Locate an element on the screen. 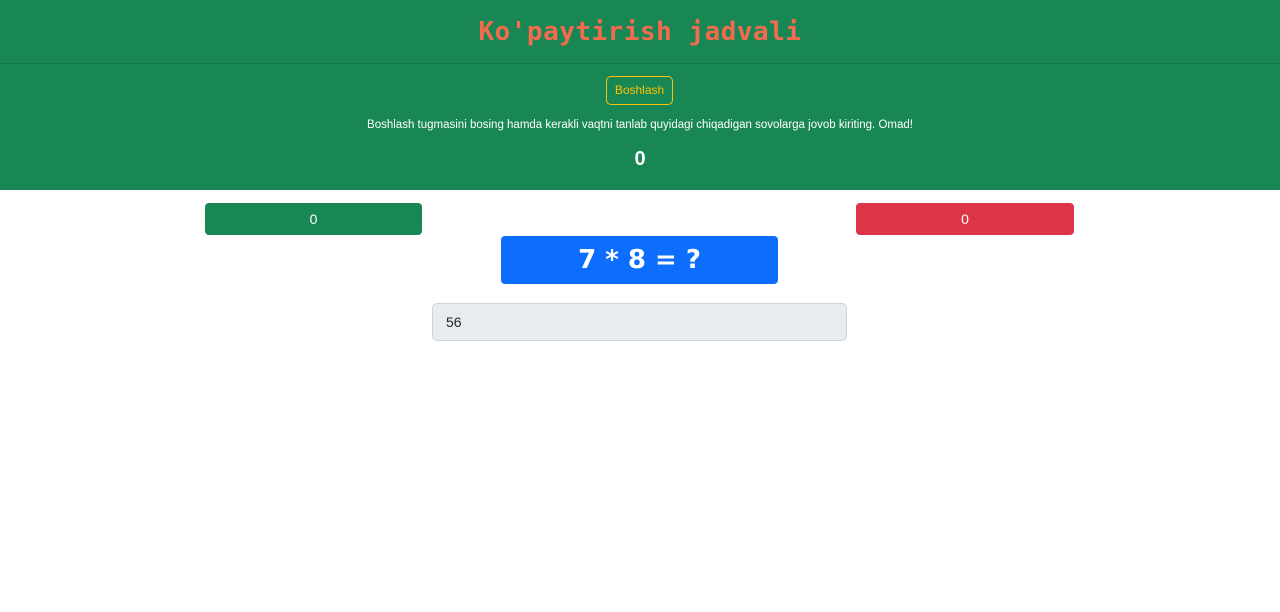  answer-input is located at coordinates (639, 322).